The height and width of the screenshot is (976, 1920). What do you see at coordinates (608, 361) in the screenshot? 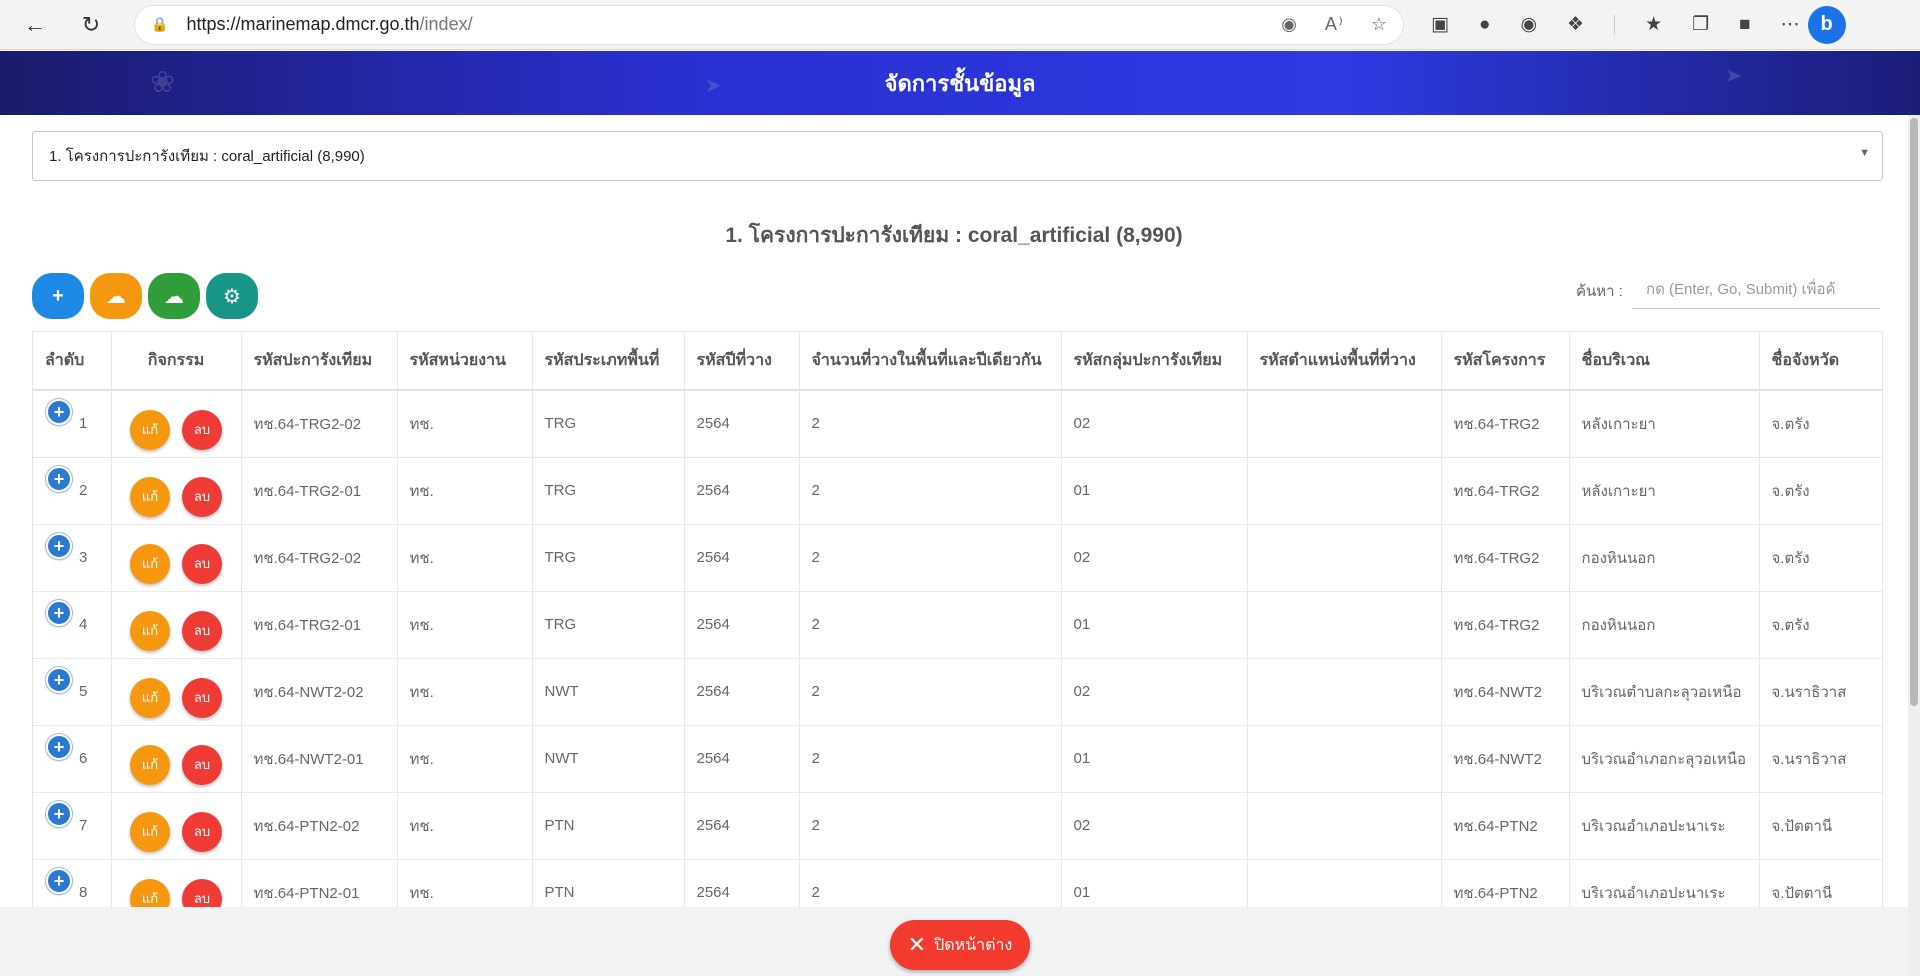
I see `column-header: รหัสประเภทพื้นที่` at bounding box center [608, 361].